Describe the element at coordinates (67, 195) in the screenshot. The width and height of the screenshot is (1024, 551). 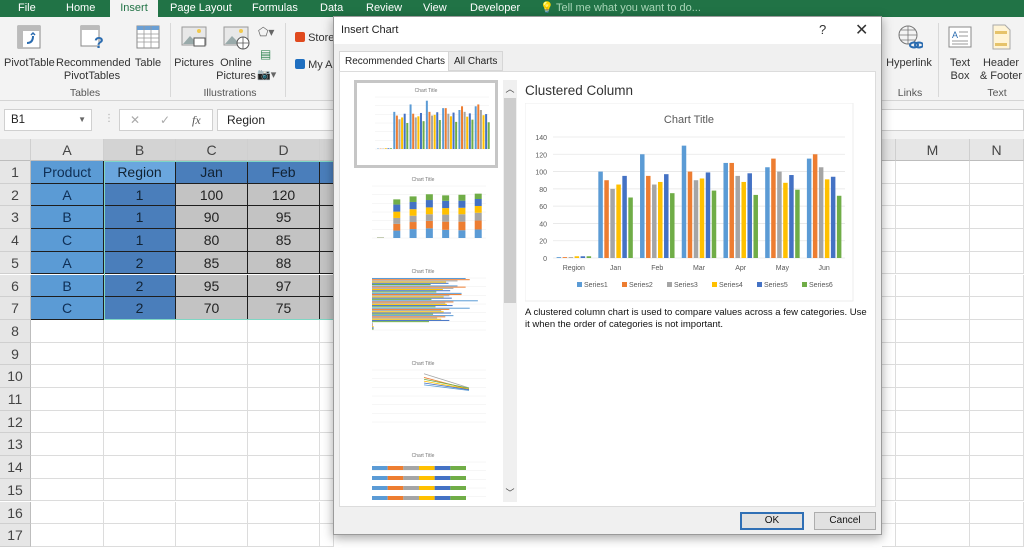
I see `cell: A` at that location.